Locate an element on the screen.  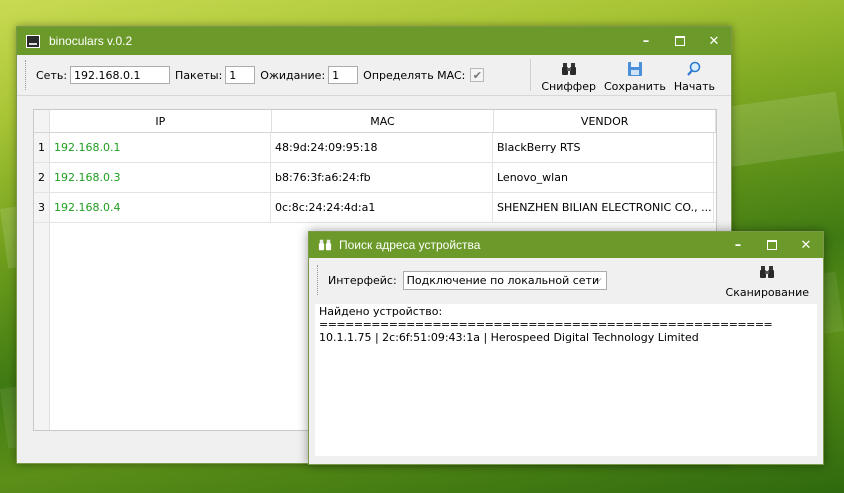
dialog-maximize-button is located at coordinates (772, 245).